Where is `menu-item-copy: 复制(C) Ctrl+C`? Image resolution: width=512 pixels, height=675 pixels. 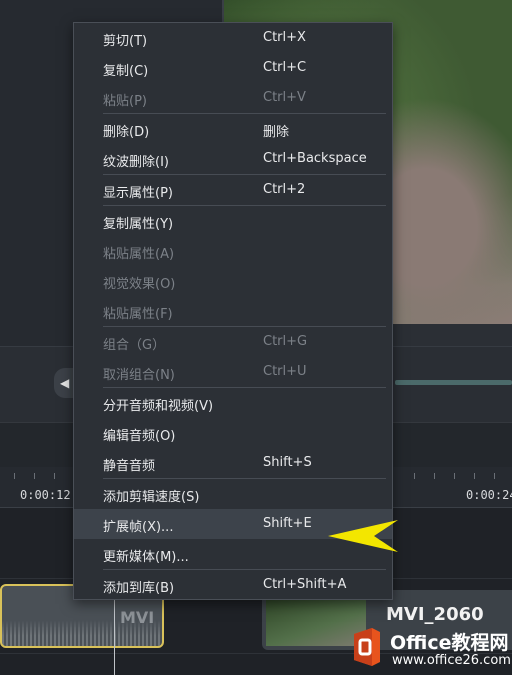
menu-item-copy: 复制(C) Ctrl+C is located at coordinates (233, 68).